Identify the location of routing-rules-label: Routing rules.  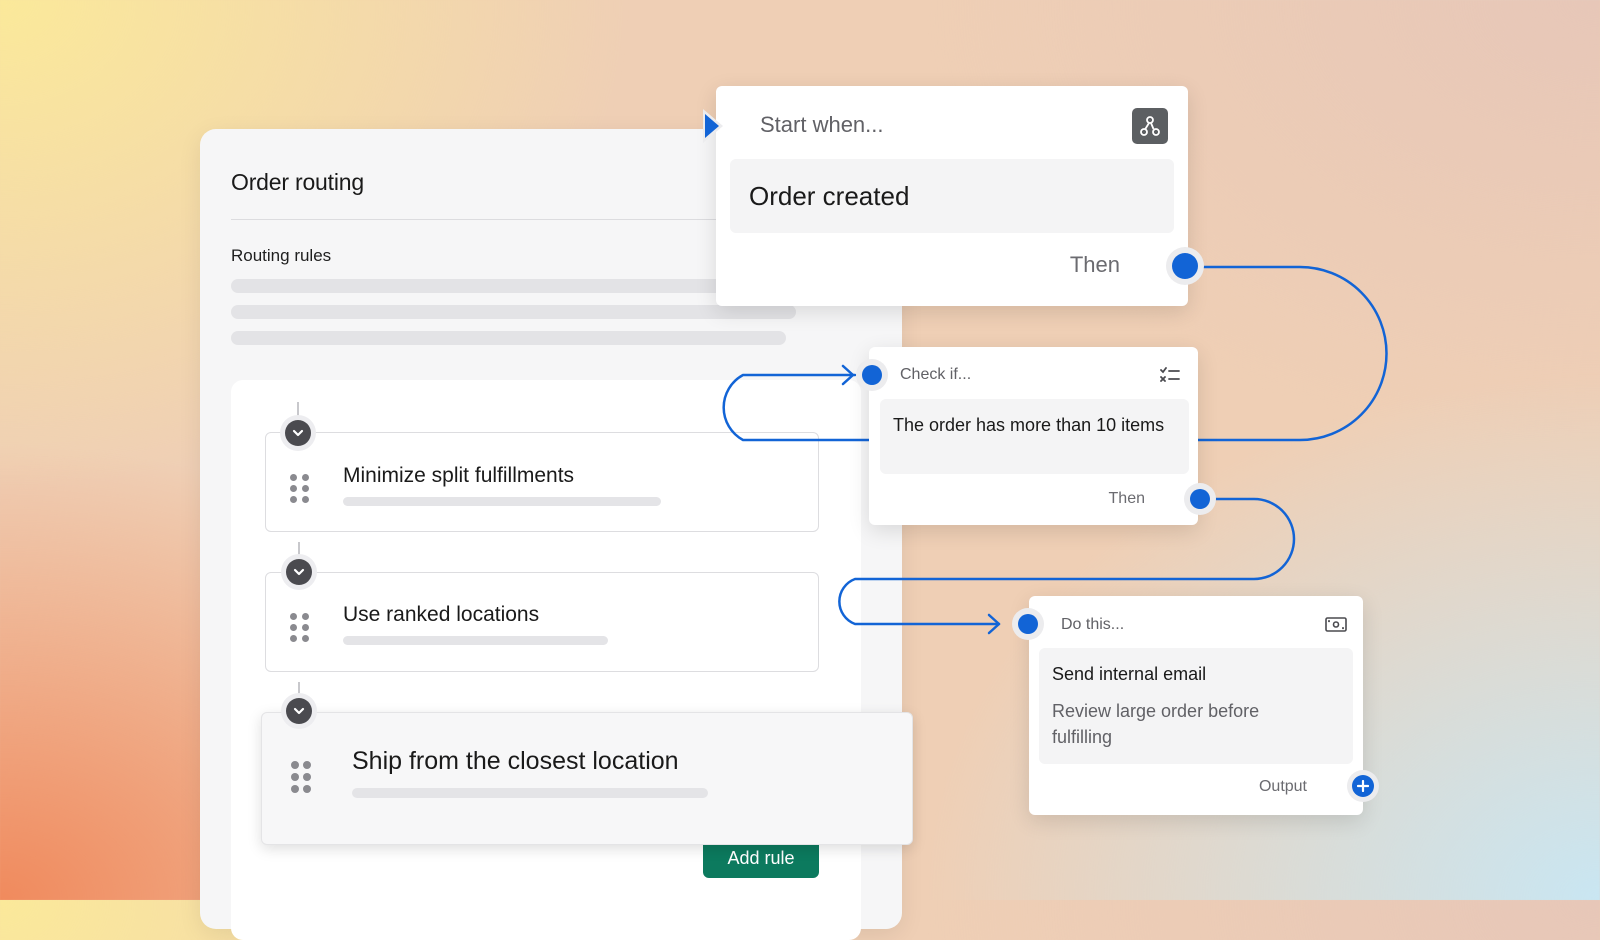
(281, 255).